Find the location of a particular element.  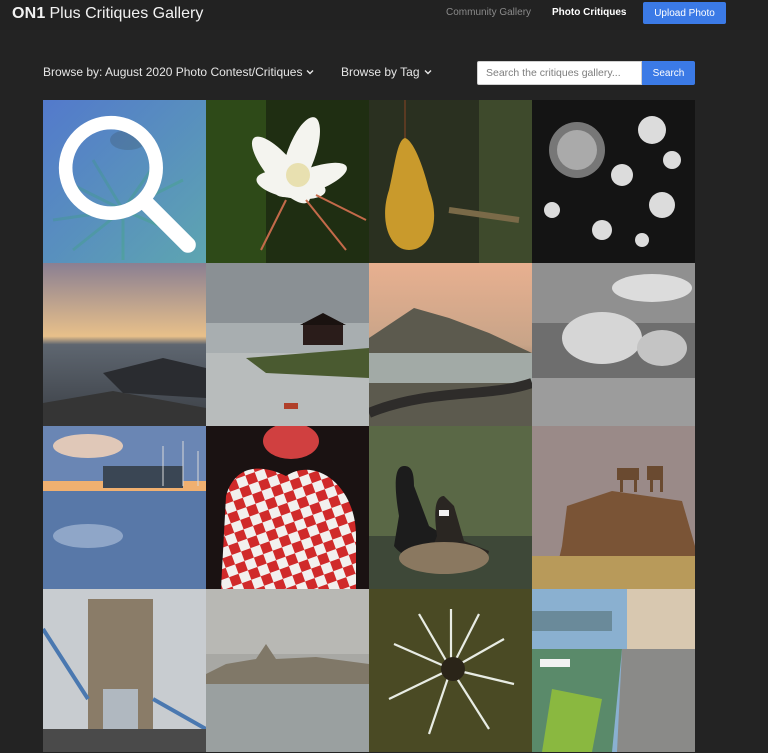

gallery-photo-sunset-rocky-shore is located at coordinates (124, 344).